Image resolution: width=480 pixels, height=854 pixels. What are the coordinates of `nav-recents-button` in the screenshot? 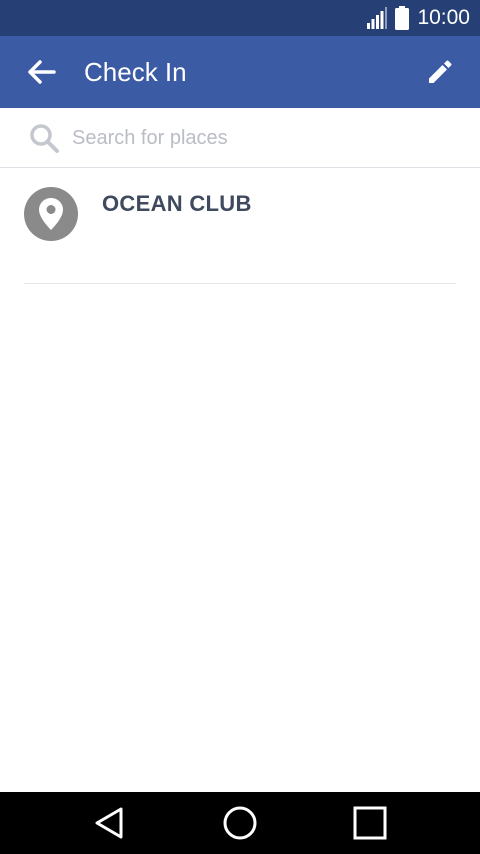 It's located at (370, 823).